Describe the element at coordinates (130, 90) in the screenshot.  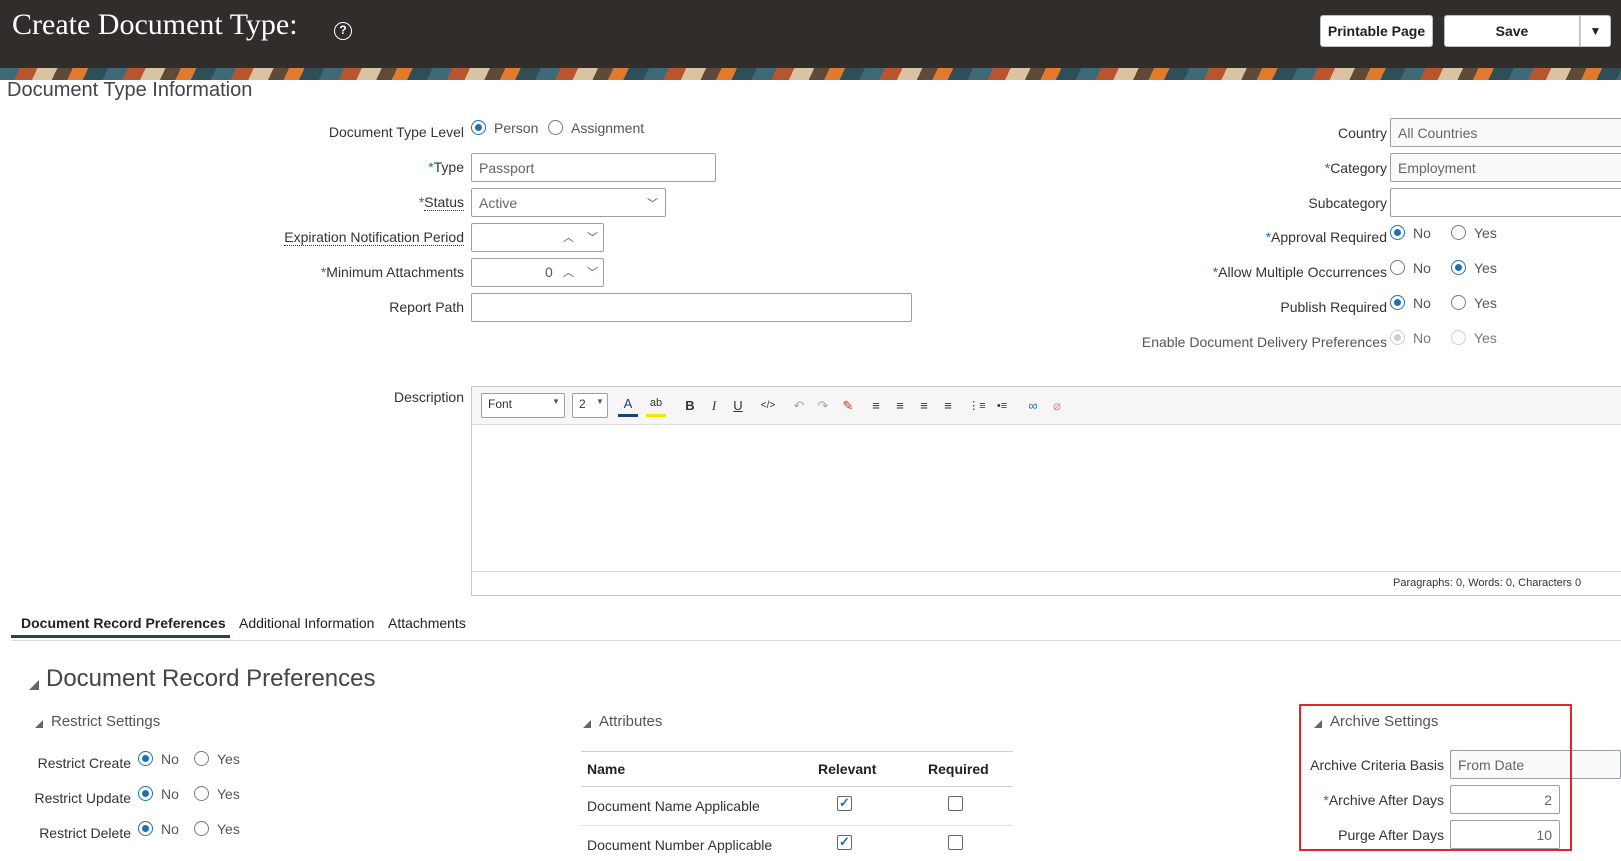
I see `section-title-document-type-information: Document Type Information` at that location.